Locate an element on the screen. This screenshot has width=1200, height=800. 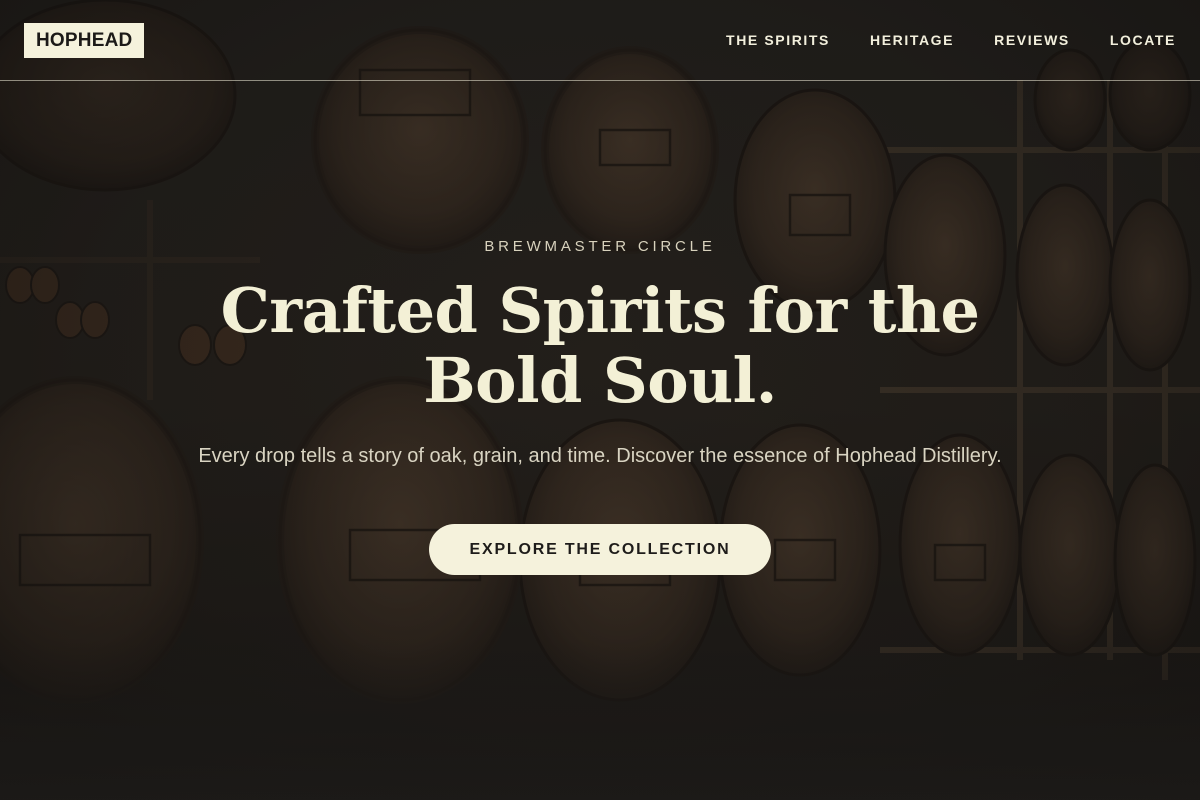
main-nav: THE SPIRITS HERITAGE REVIEWS LOCATE is located at coordinates (931, 40).